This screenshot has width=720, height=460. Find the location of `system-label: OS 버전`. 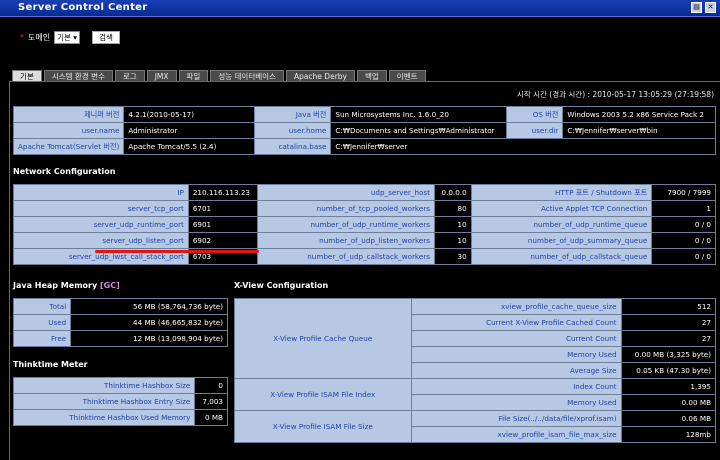

system-label: OS 버전 is located at coordinates (535, 114).